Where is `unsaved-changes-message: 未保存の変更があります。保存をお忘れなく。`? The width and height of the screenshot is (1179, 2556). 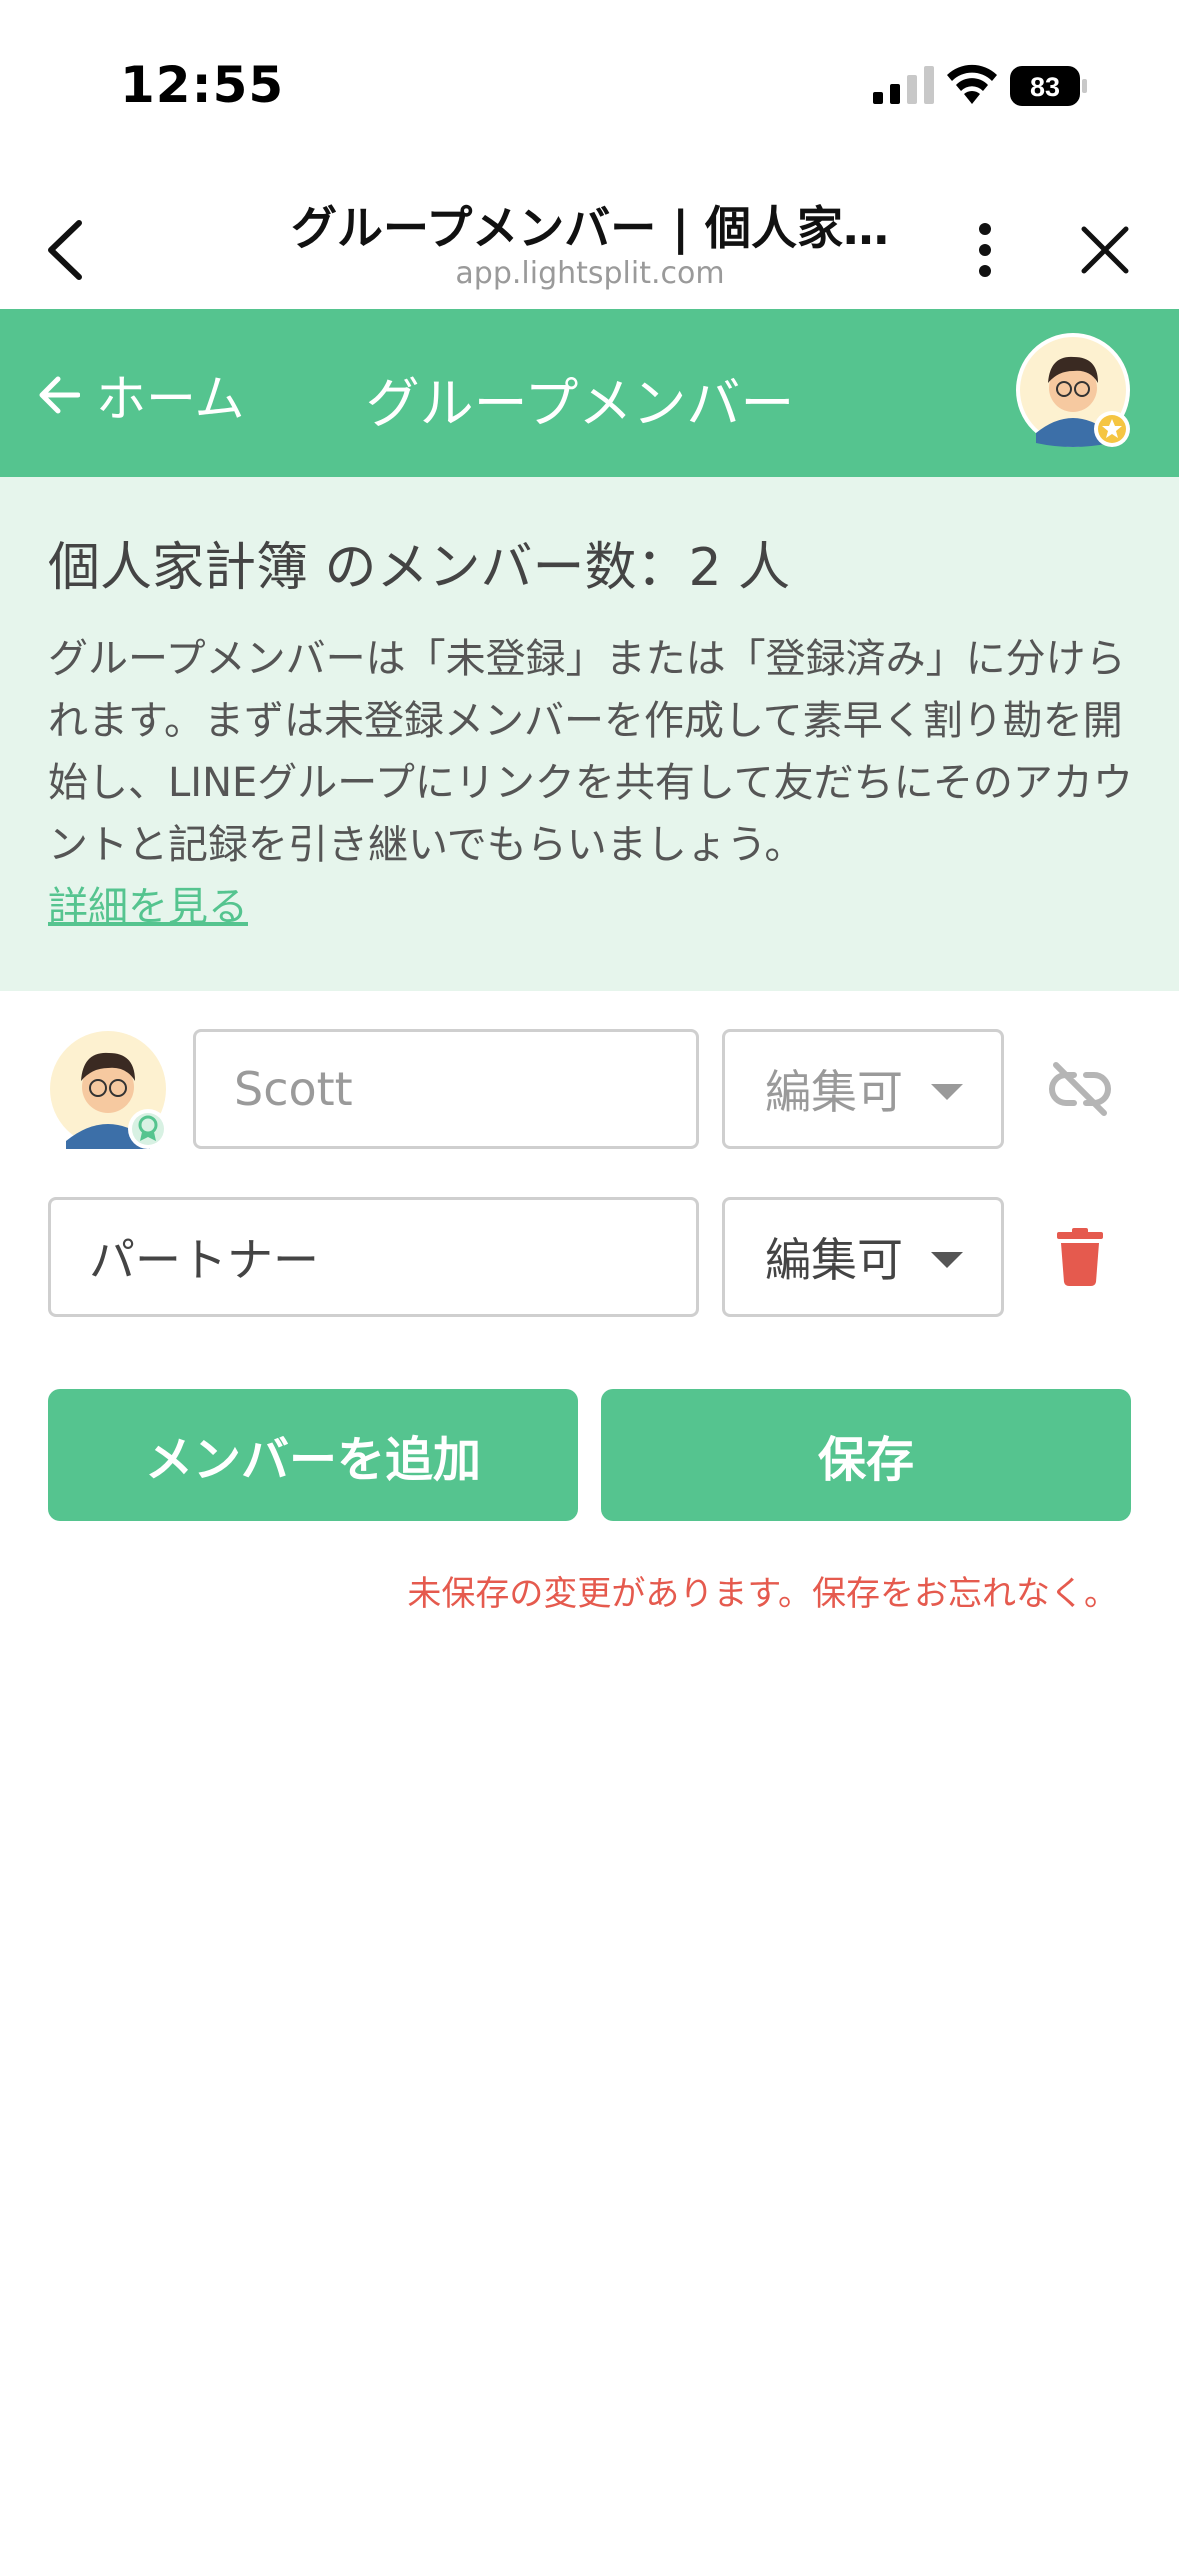
unsaved-changes-message: 未保存の変更があります。保存をお忘れなく。 is located at coordinates (762, 1594).